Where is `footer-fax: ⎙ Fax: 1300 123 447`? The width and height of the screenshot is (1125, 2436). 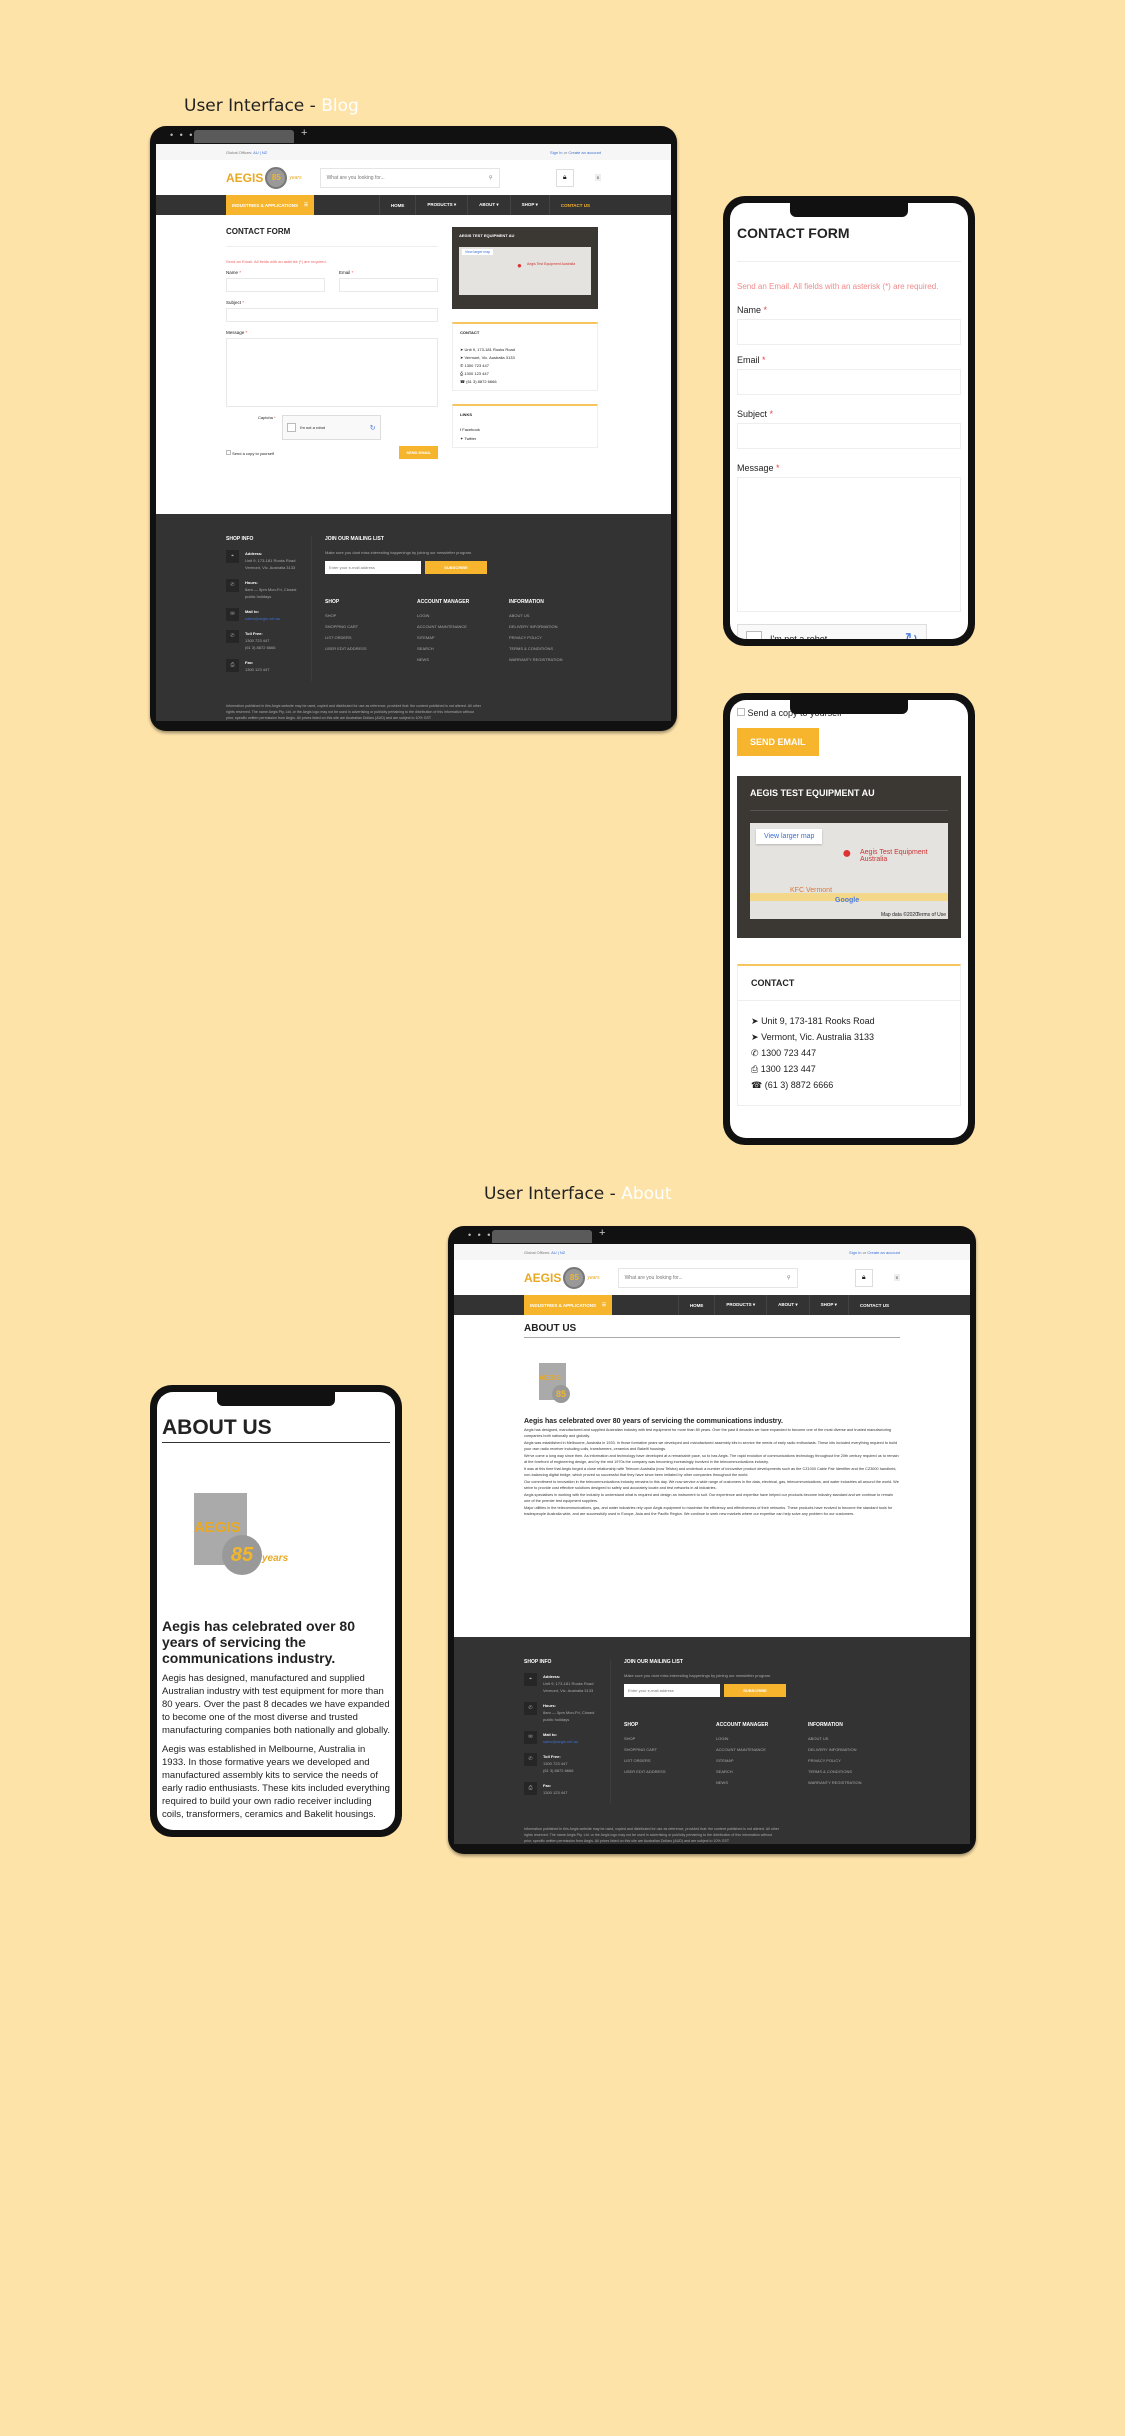 footer-fax: ⎙ Fax: 1300 123 447 is located at coordinates (564, 1789).